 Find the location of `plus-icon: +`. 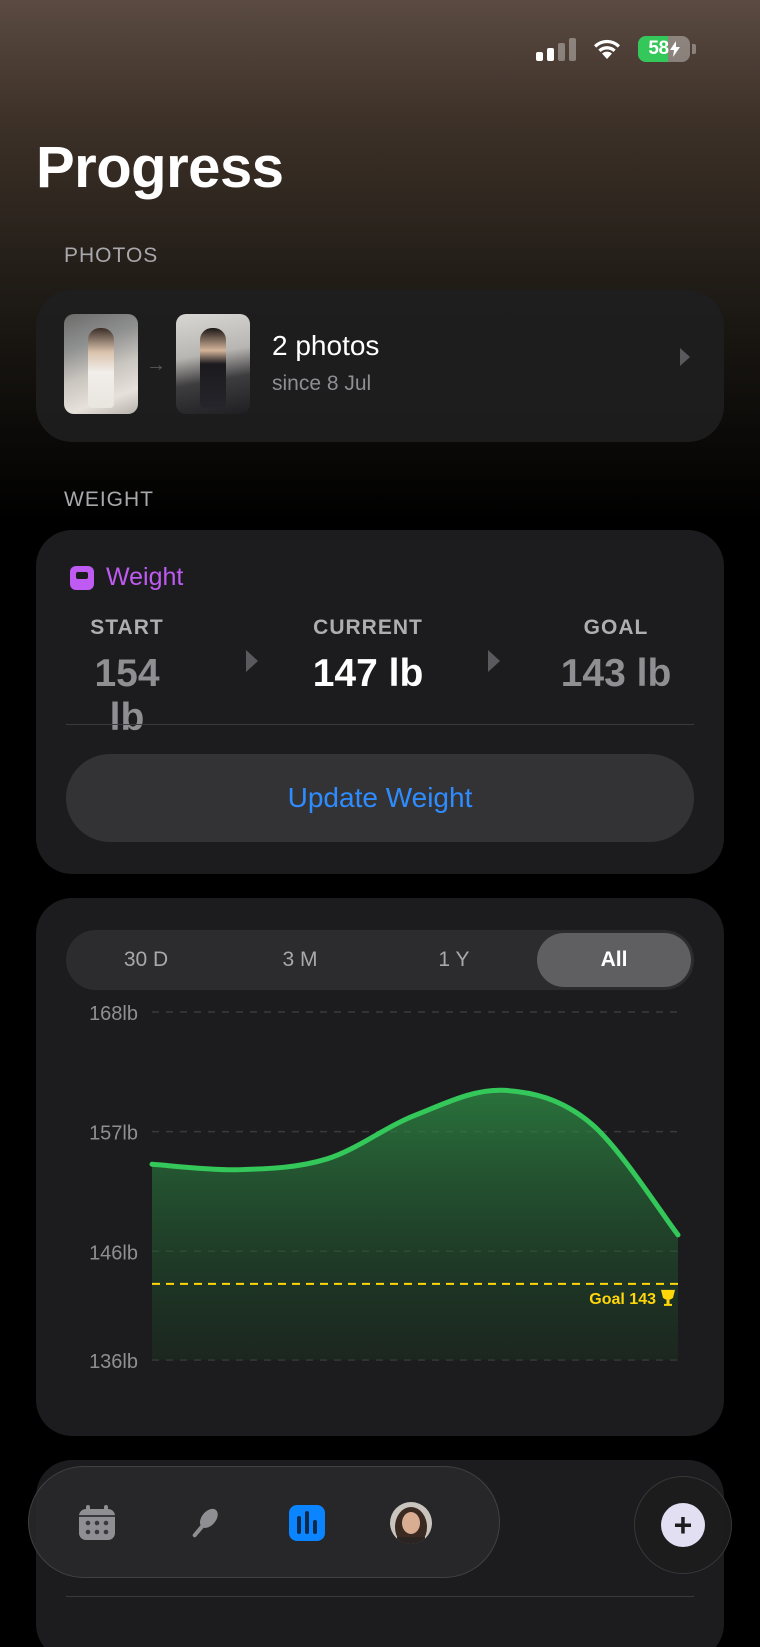

plus-icon: + is located at coordinates (683, 1525).